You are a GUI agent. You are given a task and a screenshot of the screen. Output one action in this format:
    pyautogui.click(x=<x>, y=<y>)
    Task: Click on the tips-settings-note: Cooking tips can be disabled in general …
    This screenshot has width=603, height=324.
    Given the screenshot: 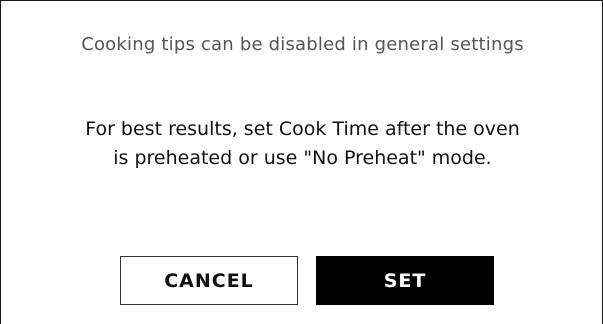 What is the action you would take?
    pyautogui.click(x=302, y=44)
    